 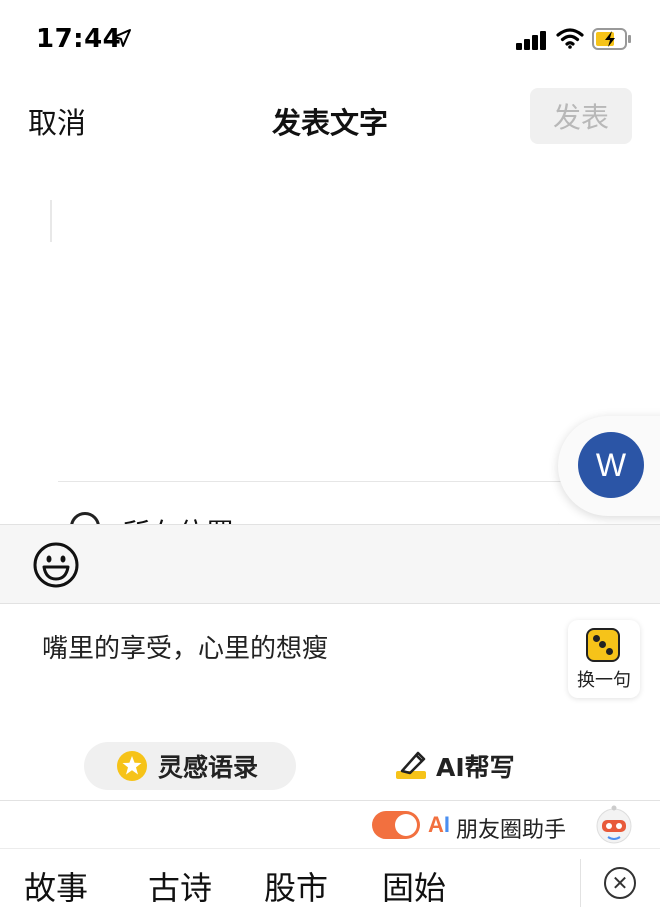 I want to click on cancel-button: 取消, so click(x=57, y=121).